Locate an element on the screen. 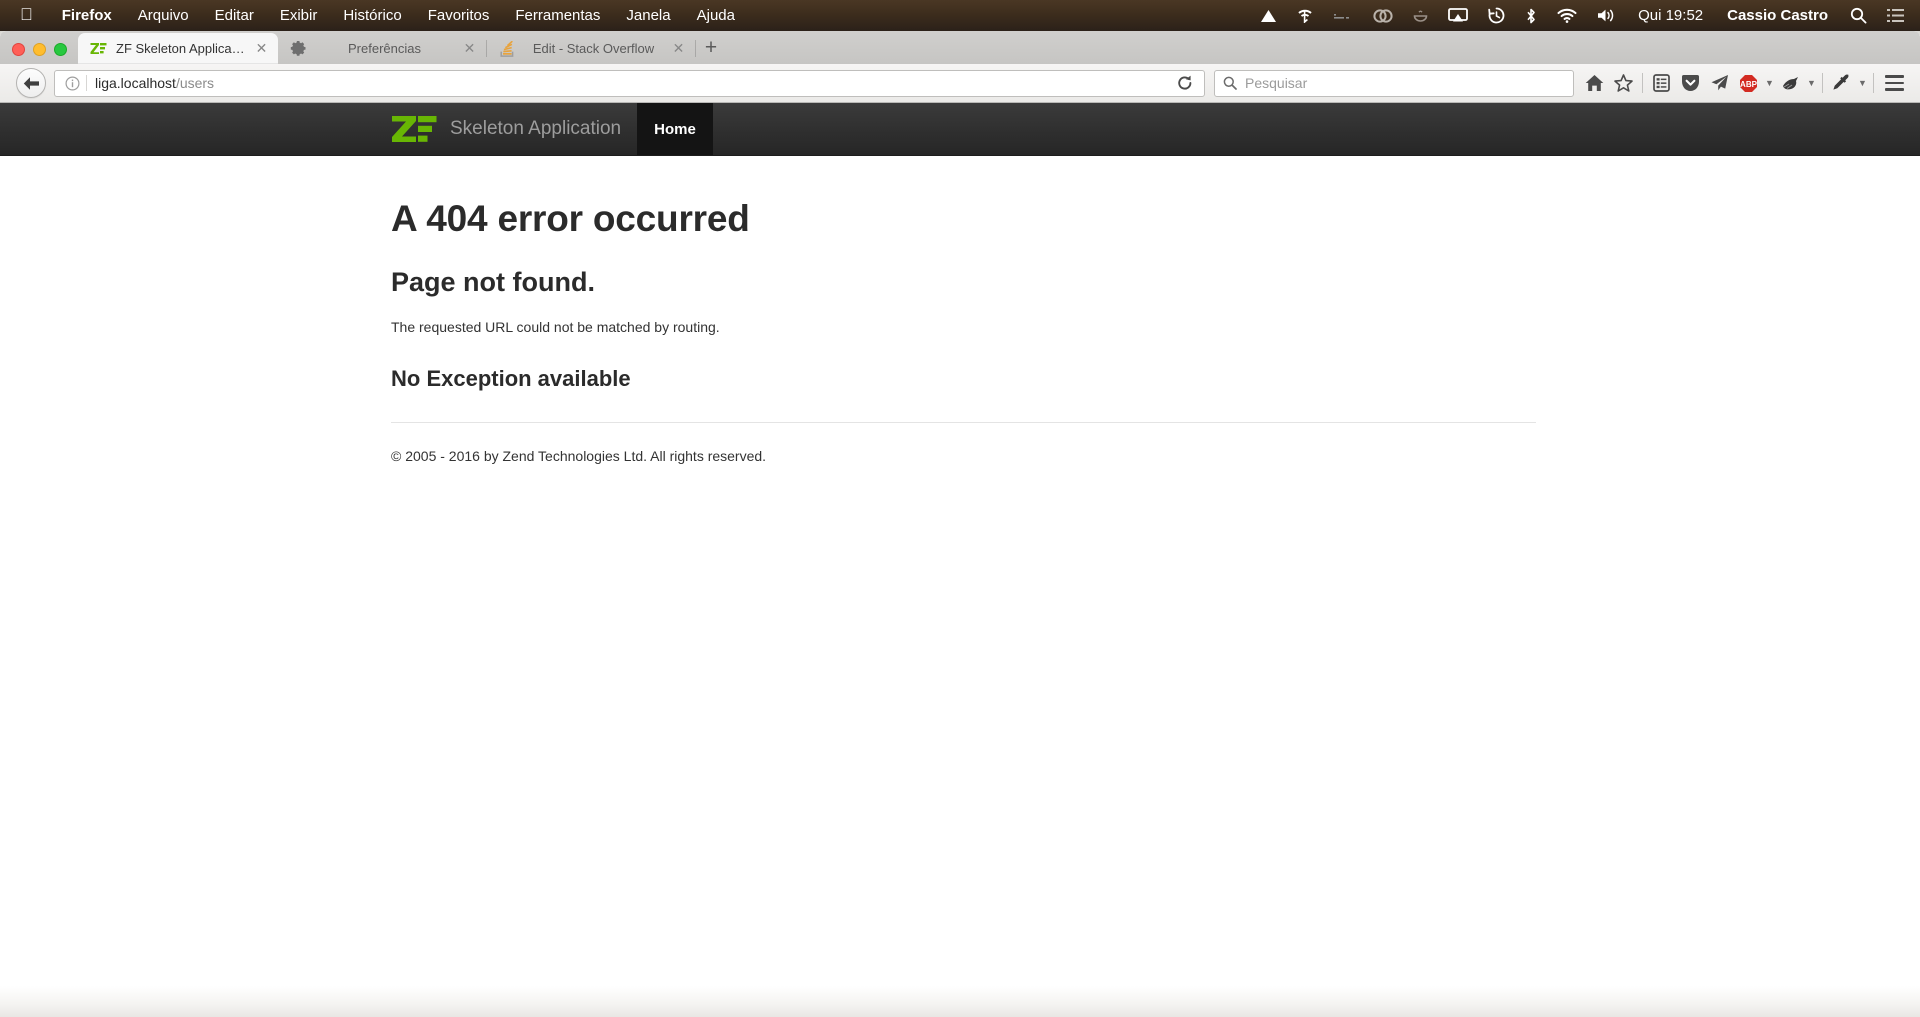  tab-preferencias: Preferências ✕ is located at coordinates (382, 48).